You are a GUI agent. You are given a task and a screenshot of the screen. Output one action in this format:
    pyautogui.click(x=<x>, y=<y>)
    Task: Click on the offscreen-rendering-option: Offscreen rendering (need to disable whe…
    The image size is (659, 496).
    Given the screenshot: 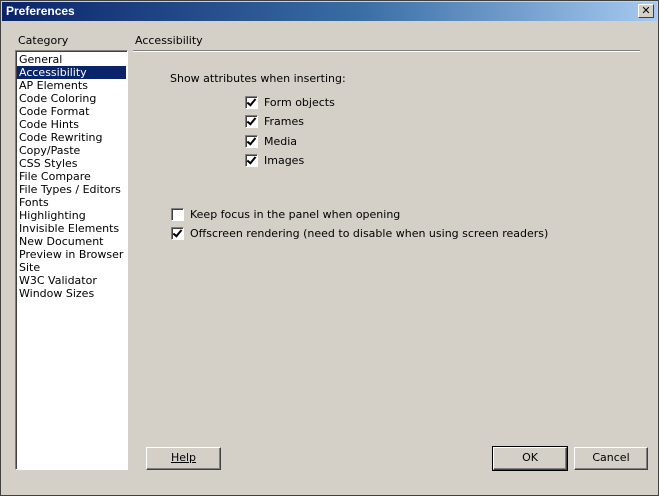 What is the action you would take?
    pyautogui.click(x=359, y=233)
    